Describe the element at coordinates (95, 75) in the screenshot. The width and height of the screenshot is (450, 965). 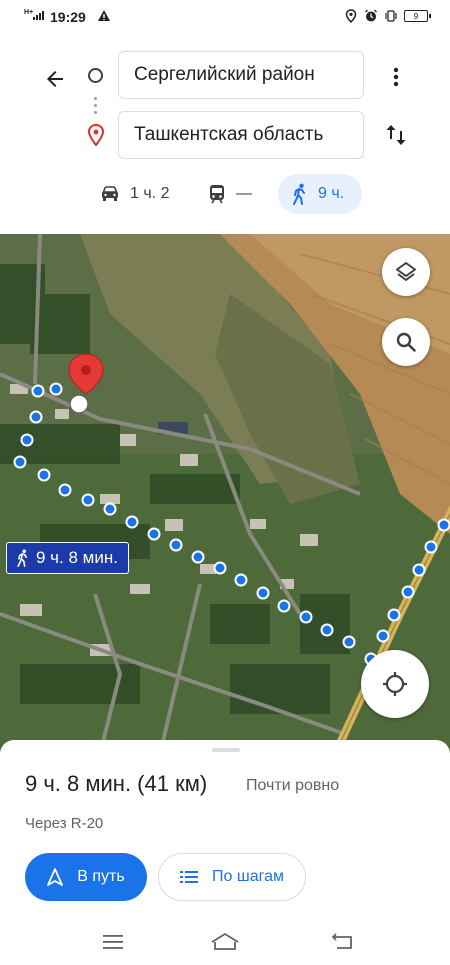
I see `origin-circle-icon` at that location.